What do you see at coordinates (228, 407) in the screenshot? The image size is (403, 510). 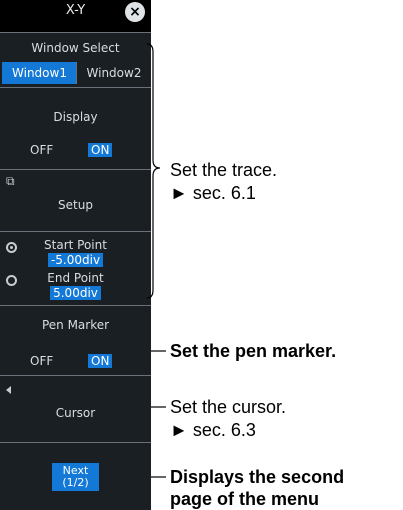 I see `cursor-annotation-line1: Set the cursor.` at bounding box center [228, 407].